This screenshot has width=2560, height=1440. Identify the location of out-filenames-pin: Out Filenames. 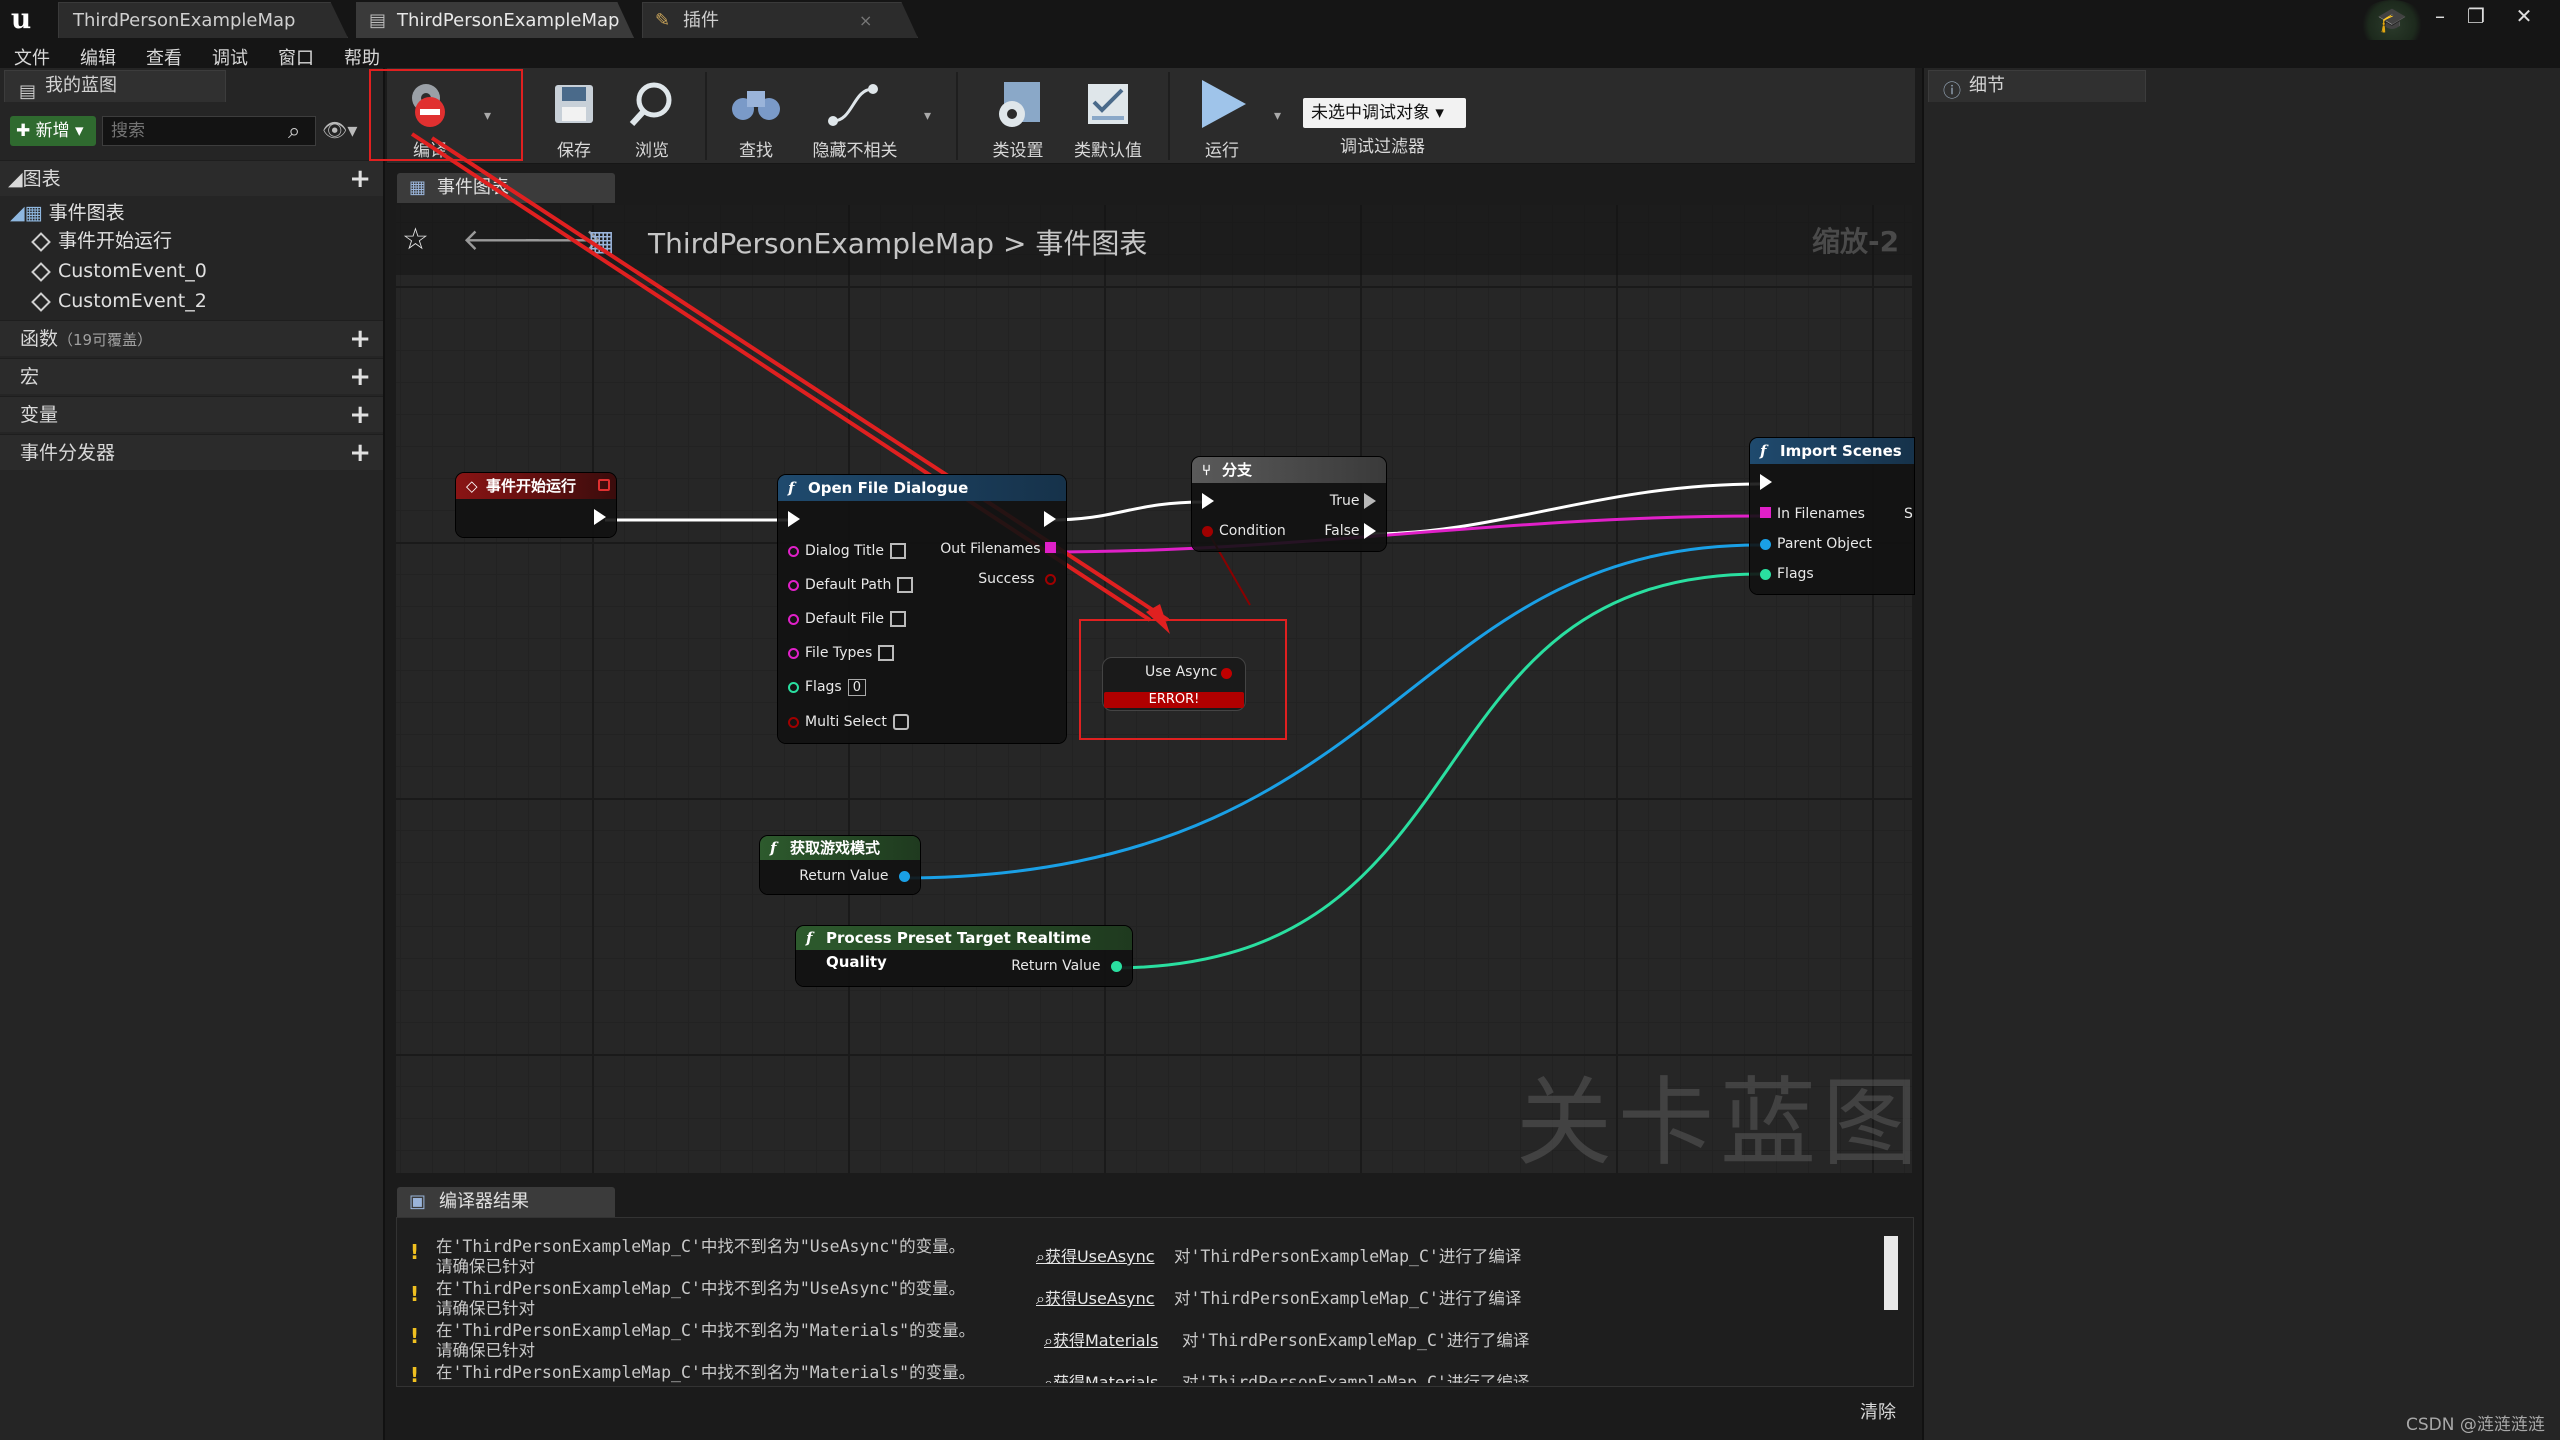
(998, 549).